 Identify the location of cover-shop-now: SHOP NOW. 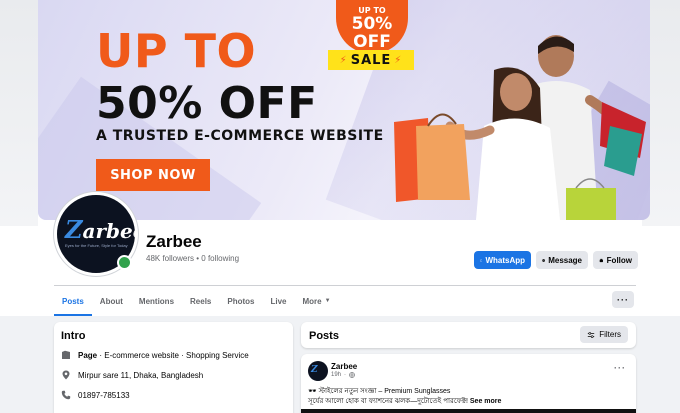
(153, 175).